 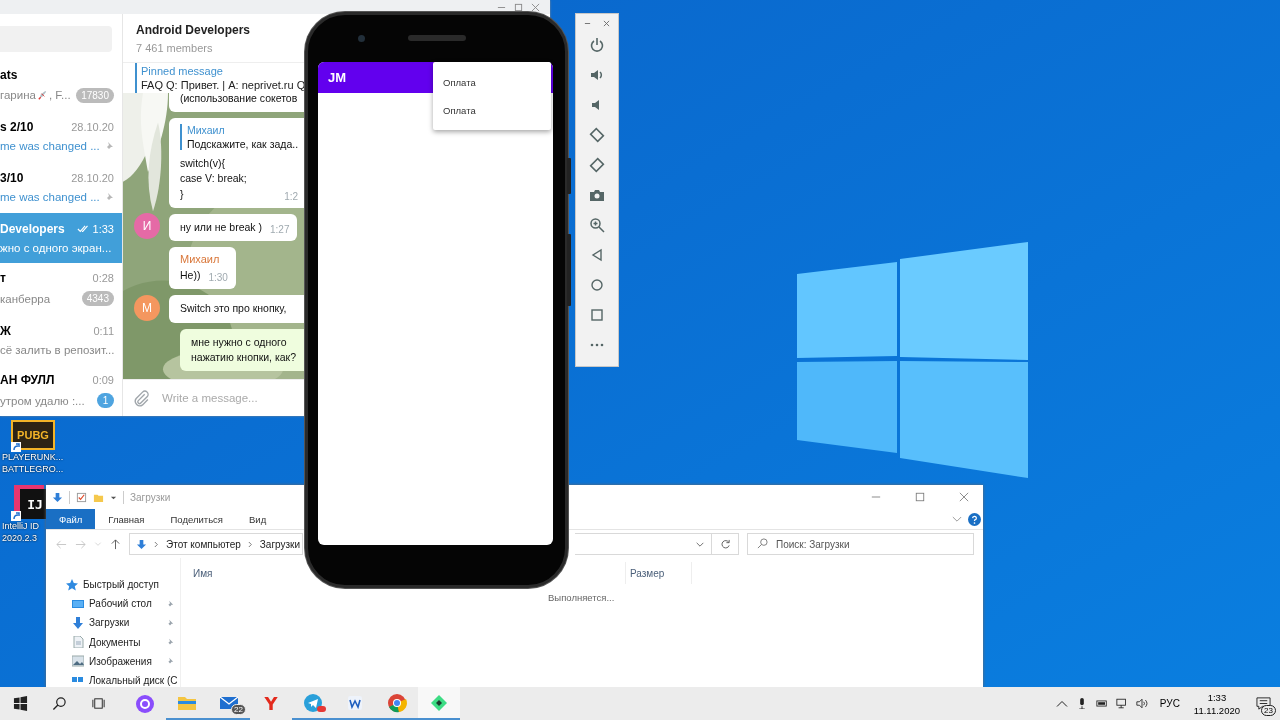 I want to click on language-indicator: РУС, so click(x=1169, y=703).